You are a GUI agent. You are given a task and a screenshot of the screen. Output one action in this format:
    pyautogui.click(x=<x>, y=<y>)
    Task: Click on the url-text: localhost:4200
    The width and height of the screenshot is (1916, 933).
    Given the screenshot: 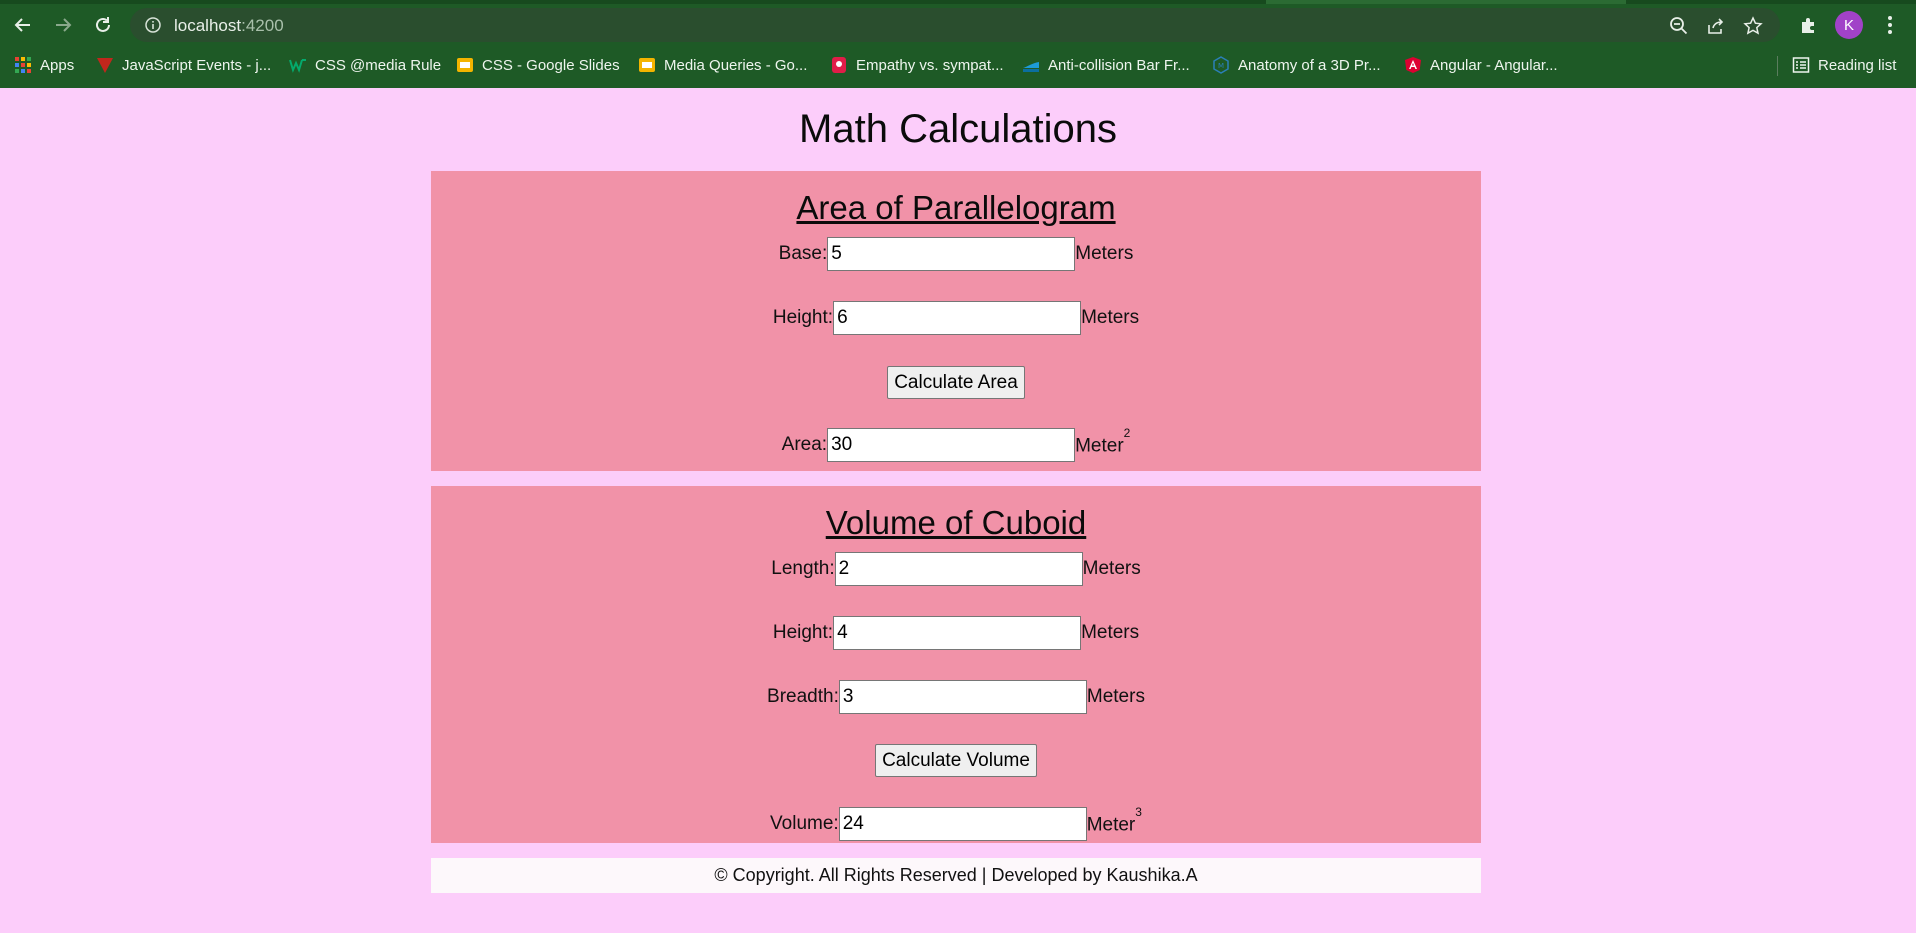 What is the action you would take?
    pyautogui.click(x=229, y=26)
    